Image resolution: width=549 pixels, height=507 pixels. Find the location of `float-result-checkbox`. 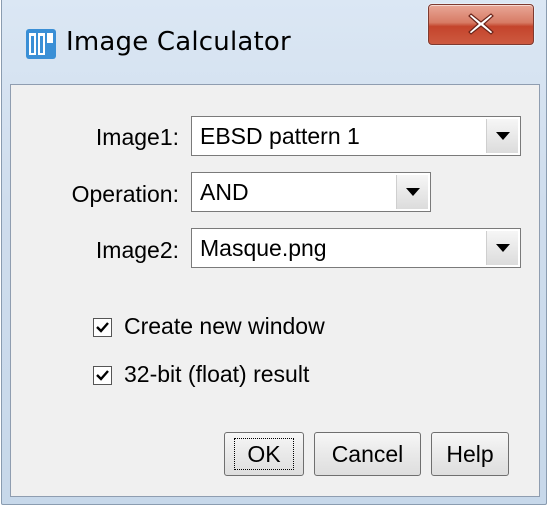

float-result-checkbox is located at coordinates (102, 375).